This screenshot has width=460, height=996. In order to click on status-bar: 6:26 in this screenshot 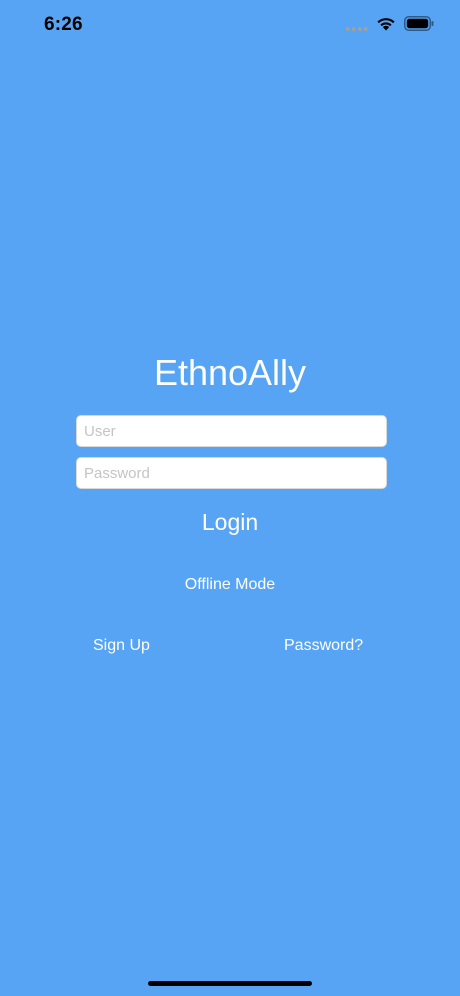, I will do `click(230, 26)`.